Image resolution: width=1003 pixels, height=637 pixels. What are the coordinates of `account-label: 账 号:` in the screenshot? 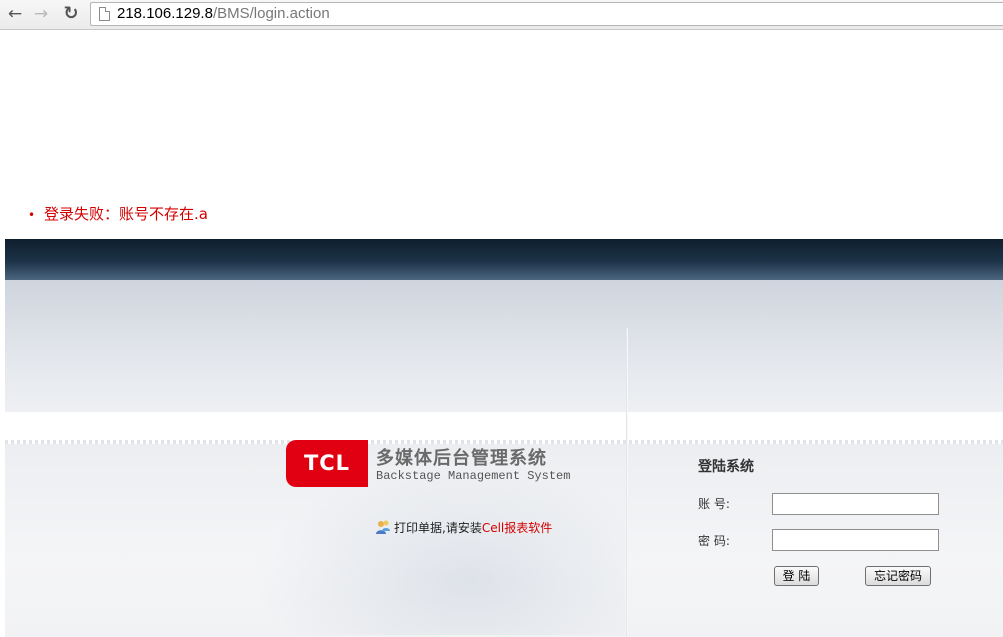 It's located at (714, 504).